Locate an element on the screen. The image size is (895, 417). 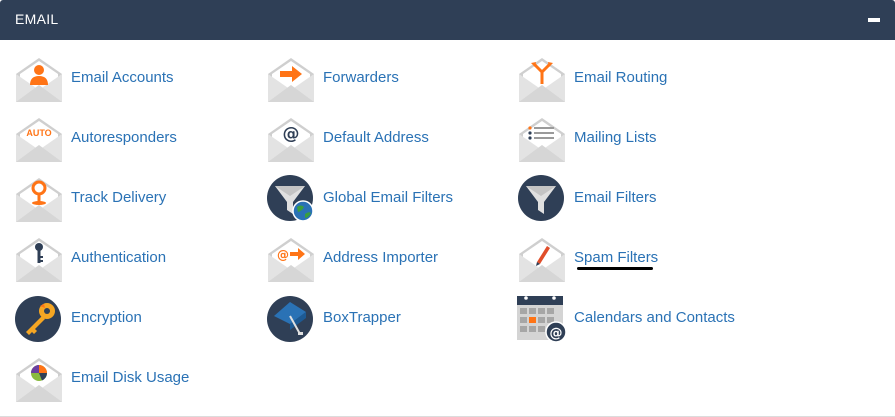
item-label: Spam Filters is located at coordinates (616, 257).